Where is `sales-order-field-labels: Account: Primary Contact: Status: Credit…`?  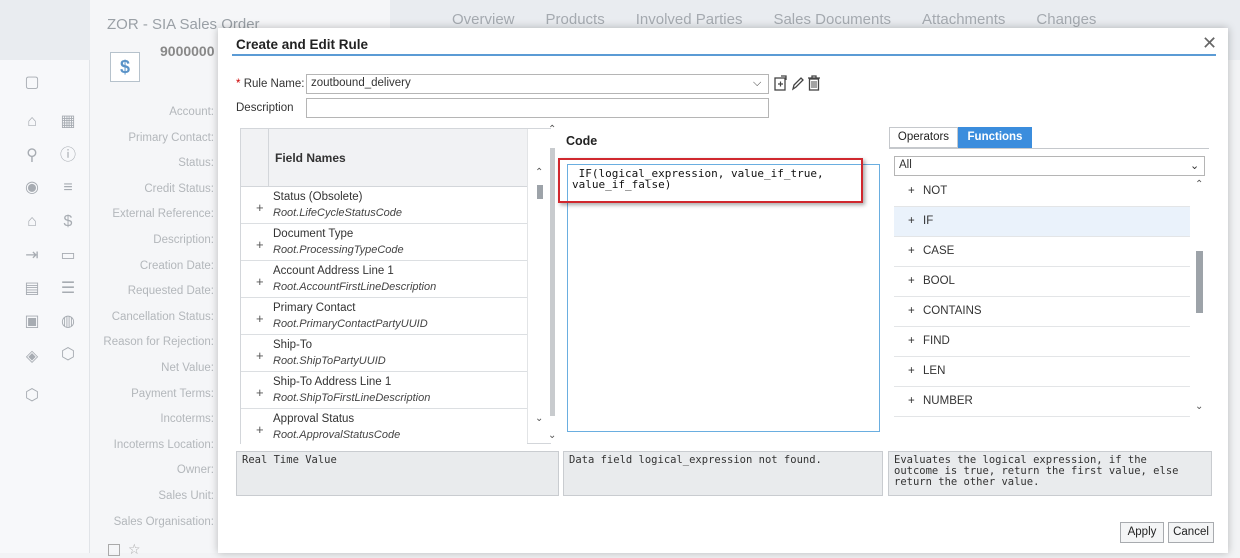
sales-order-field-labels: Account: Primary Contact: Status: Credit… is located at coordinates (155, 321).